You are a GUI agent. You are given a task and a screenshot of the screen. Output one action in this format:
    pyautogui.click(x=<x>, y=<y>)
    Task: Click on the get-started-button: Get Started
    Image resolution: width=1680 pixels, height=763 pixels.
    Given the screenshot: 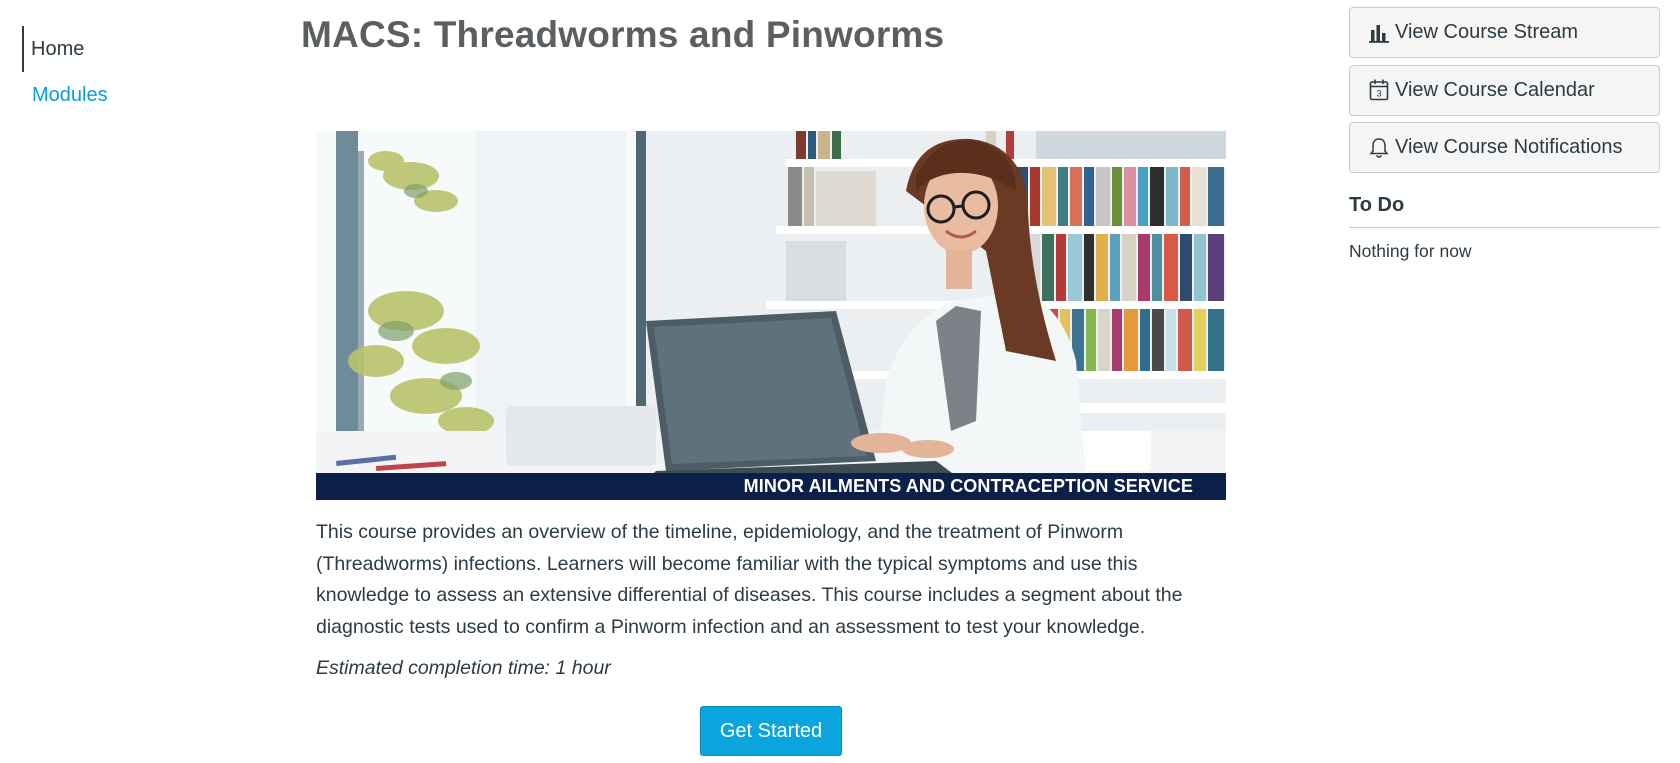 What is the action you would take?
    pyautogui.click(x=771, y=731)
    